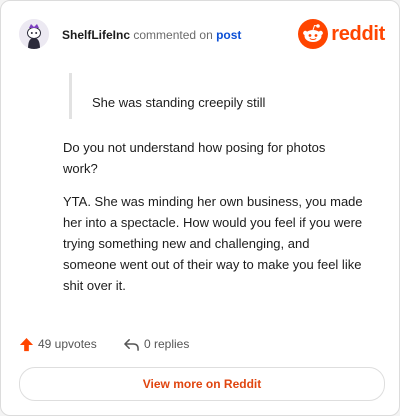 This screenshot has width=400, height=416. Describe the element at coordinates (202, 384) in the screenshot. I see `view-more-button: View more on Reddit` at that location.